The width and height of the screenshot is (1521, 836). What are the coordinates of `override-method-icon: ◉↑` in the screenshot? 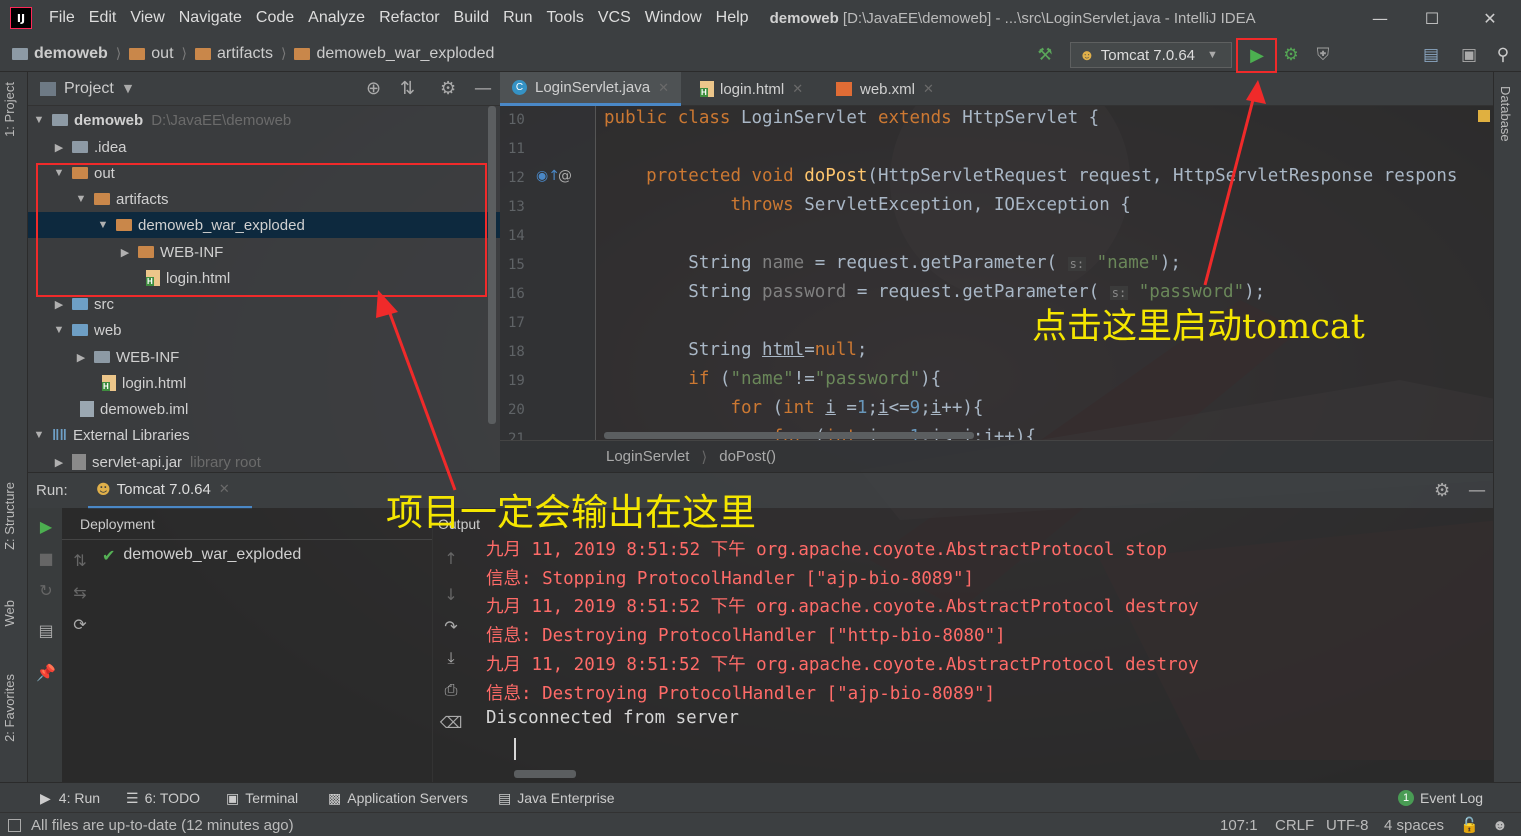 It's located at (548, 176).